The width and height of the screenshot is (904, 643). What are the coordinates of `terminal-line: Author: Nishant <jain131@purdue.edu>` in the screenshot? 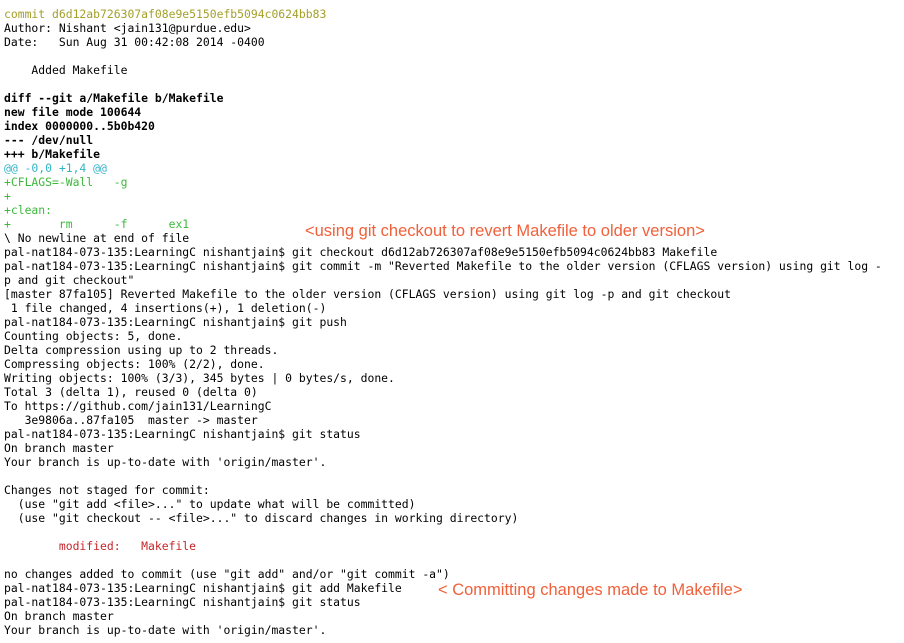 It's located at (127, 28).